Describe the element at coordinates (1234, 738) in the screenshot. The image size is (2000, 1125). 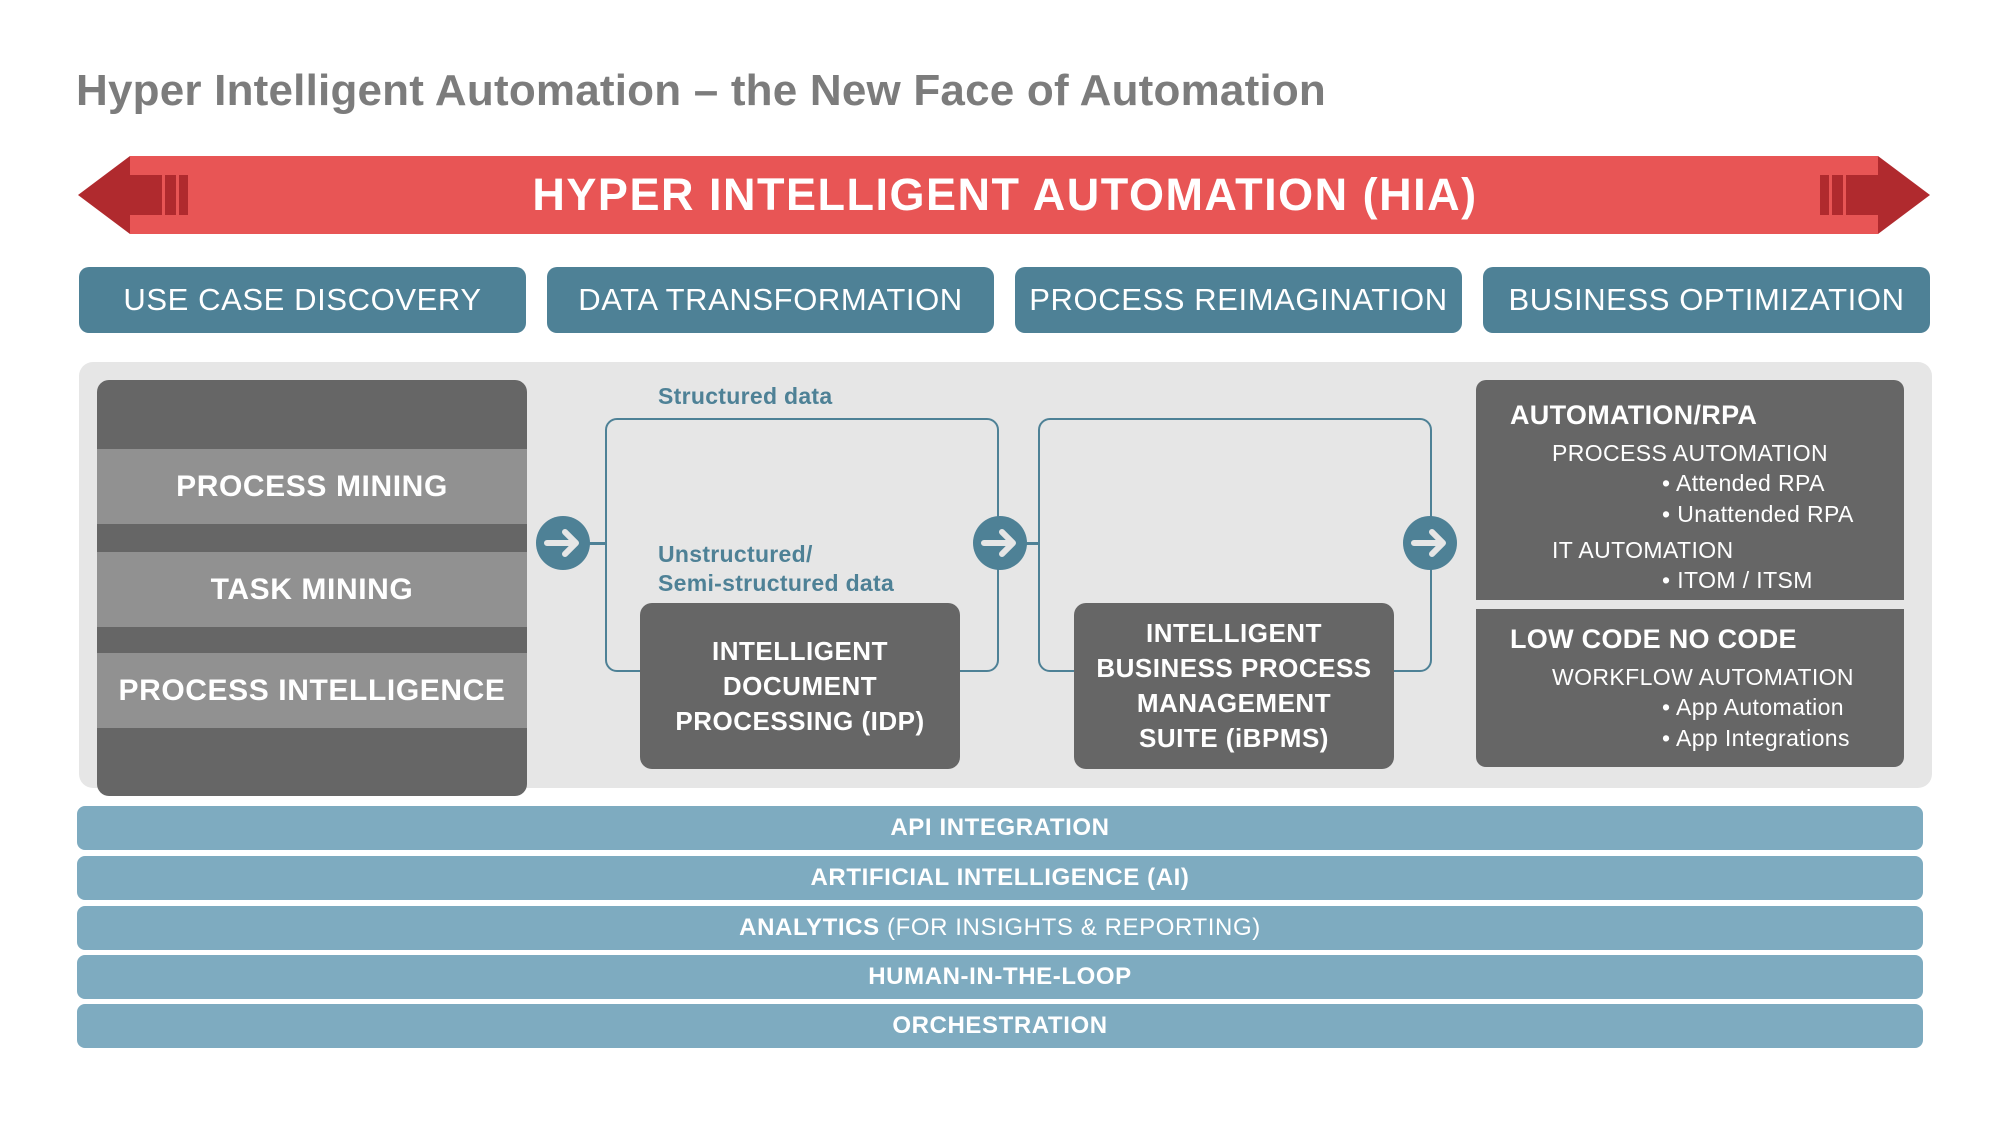
I see `ibpms-line4: SUITE (iBPMS)` at that location.